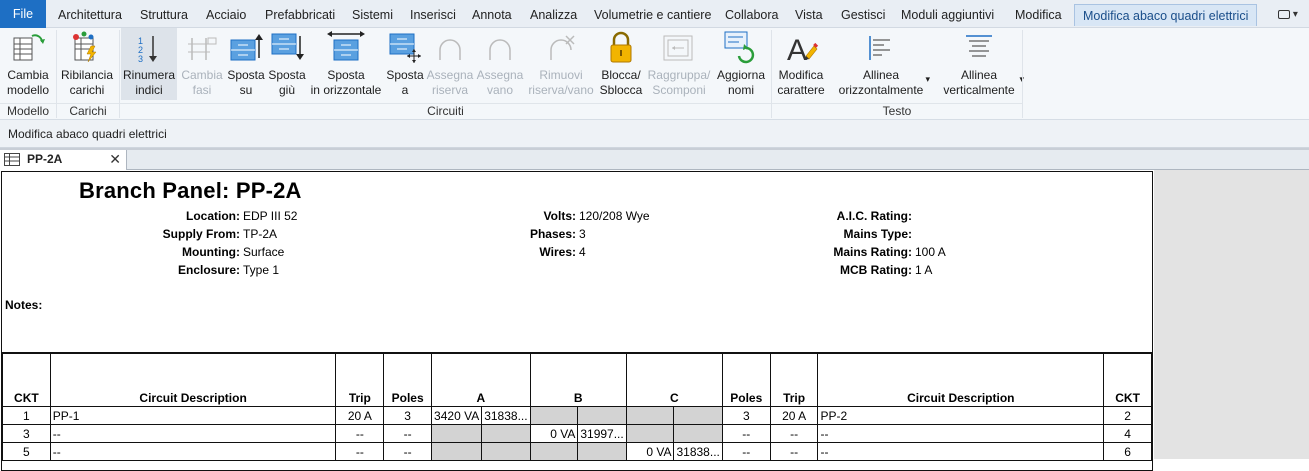  What do you see at coordinates (360, 380) in the screenshot?
I see `header-trip-left: Trip` at bounding box center [360, 380].